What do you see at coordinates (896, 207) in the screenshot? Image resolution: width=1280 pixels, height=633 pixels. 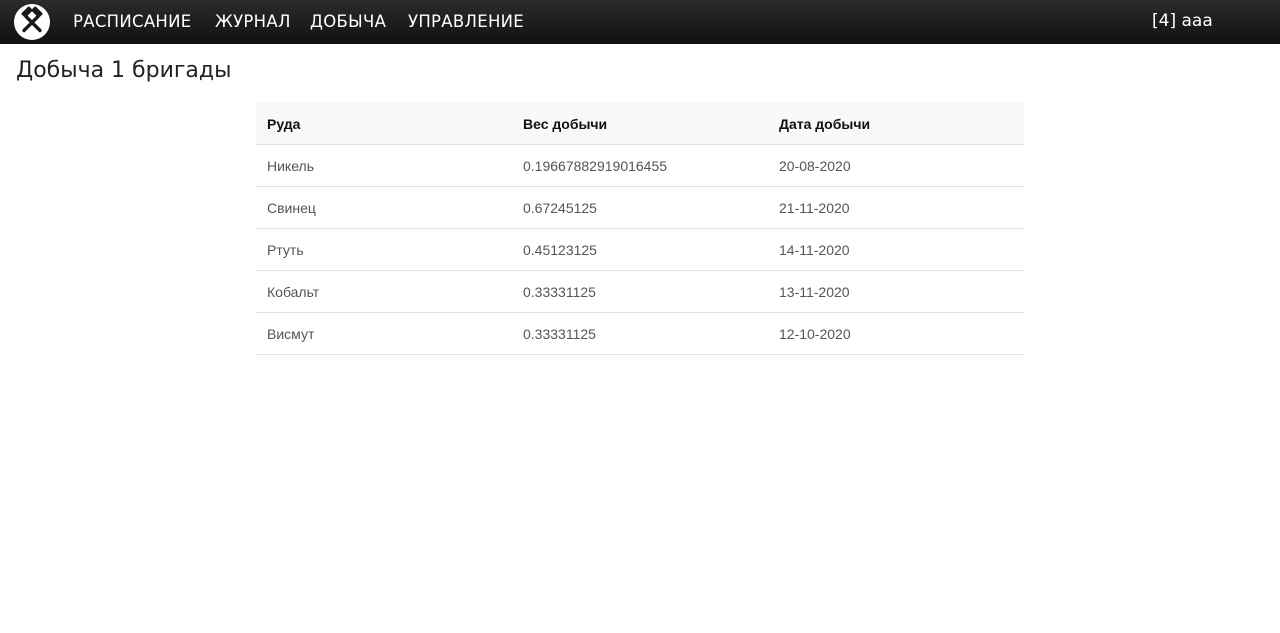 I see `cell-date: 21-11-2020` at bounding box center [896, 207].